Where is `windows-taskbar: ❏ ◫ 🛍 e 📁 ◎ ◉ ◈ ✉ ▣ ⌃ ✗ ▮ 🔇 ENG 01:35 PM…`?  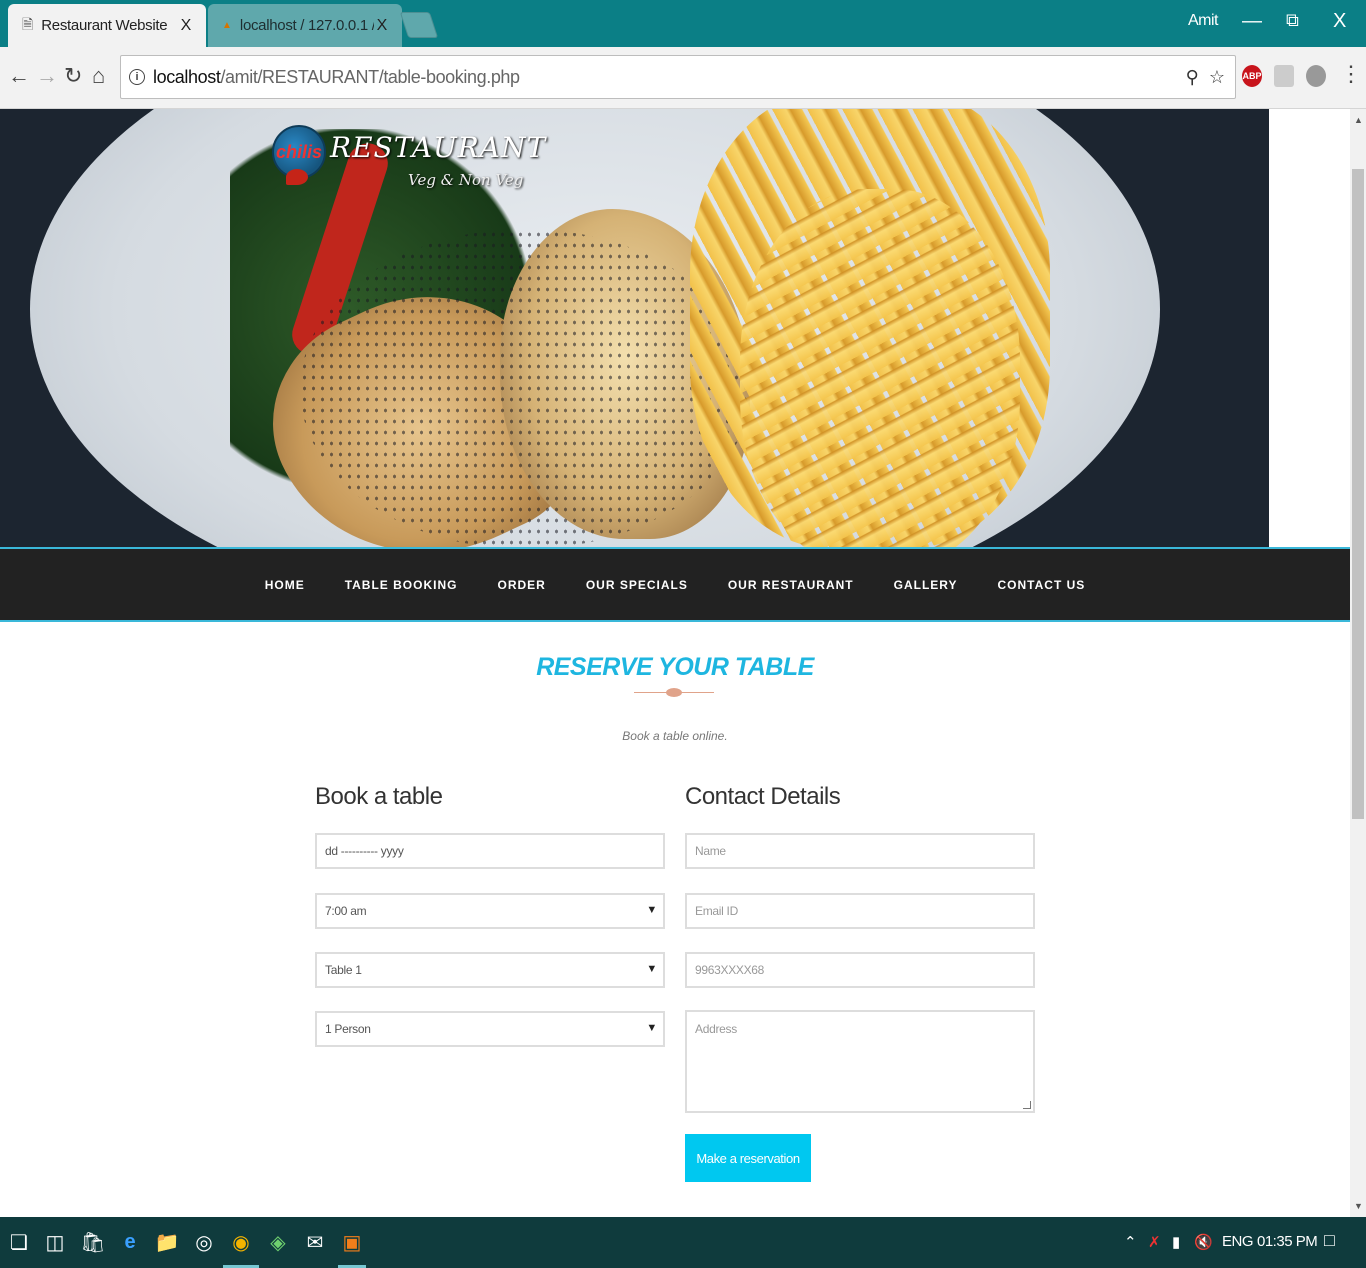
windows-taskbar: ❏ ◫ 🛍 e 📁 ◎ ◉ ◈ ✉ ▣ ⌃ ✗ ▮ 🔇 ENG 01:35 PM… is located at coordinates (683, 1242).